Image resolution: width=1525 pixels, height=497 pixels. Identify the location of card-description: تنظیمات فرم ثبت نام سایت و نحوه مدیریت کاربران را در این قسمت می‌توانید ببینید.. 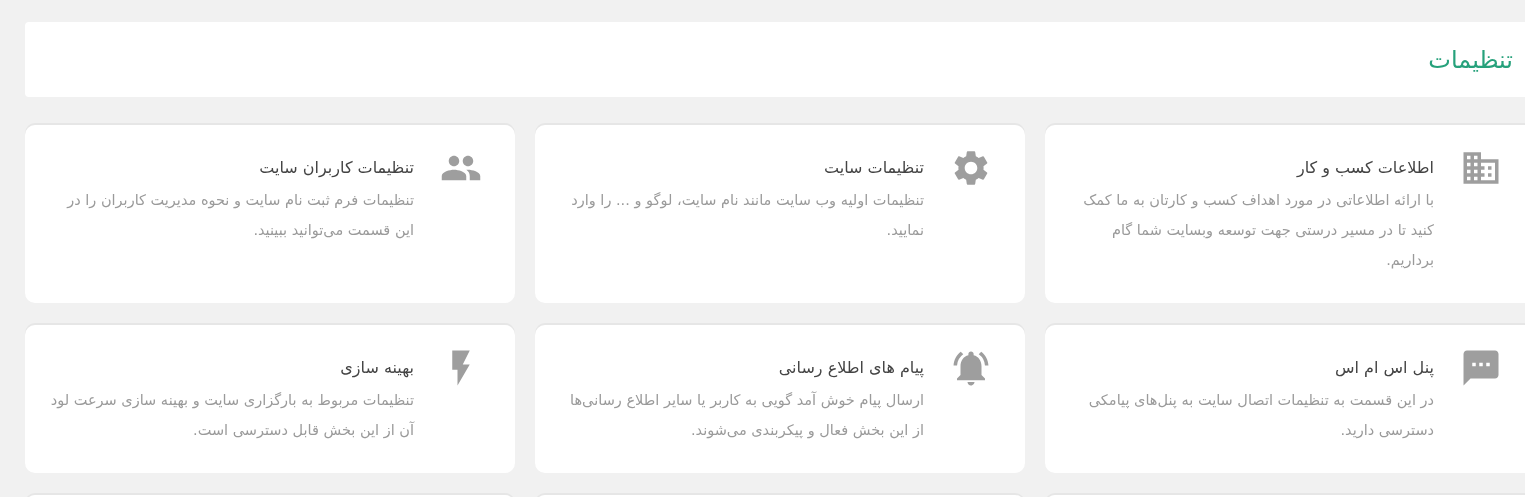
(239, 216).